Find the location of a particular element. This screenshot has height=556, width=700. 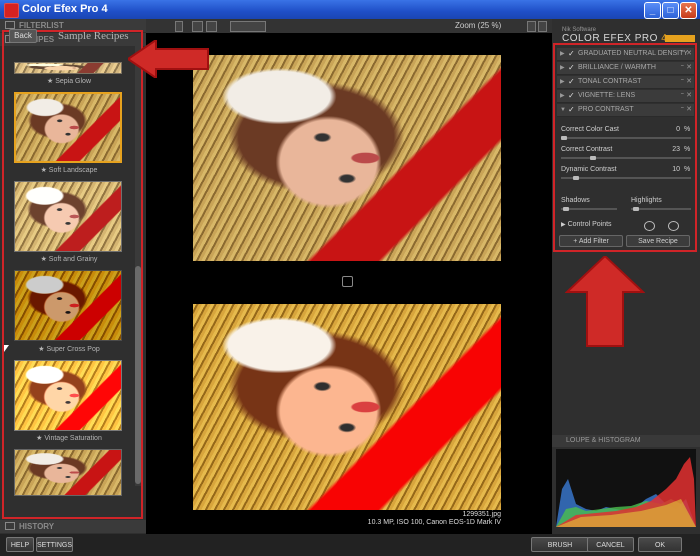

shadows-slider-track is located at coordinates (589, 209).